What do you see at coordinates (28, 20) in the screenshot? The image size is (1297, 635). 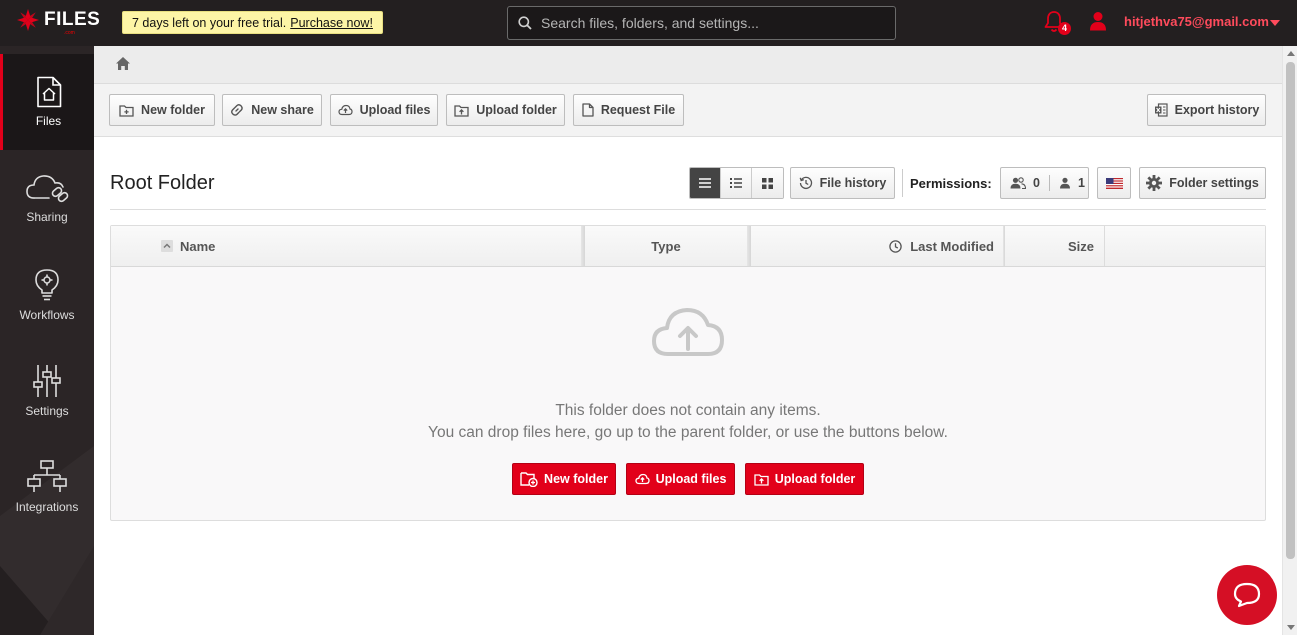 I see `logo-mark-icon` at bounding box center [28, 20].